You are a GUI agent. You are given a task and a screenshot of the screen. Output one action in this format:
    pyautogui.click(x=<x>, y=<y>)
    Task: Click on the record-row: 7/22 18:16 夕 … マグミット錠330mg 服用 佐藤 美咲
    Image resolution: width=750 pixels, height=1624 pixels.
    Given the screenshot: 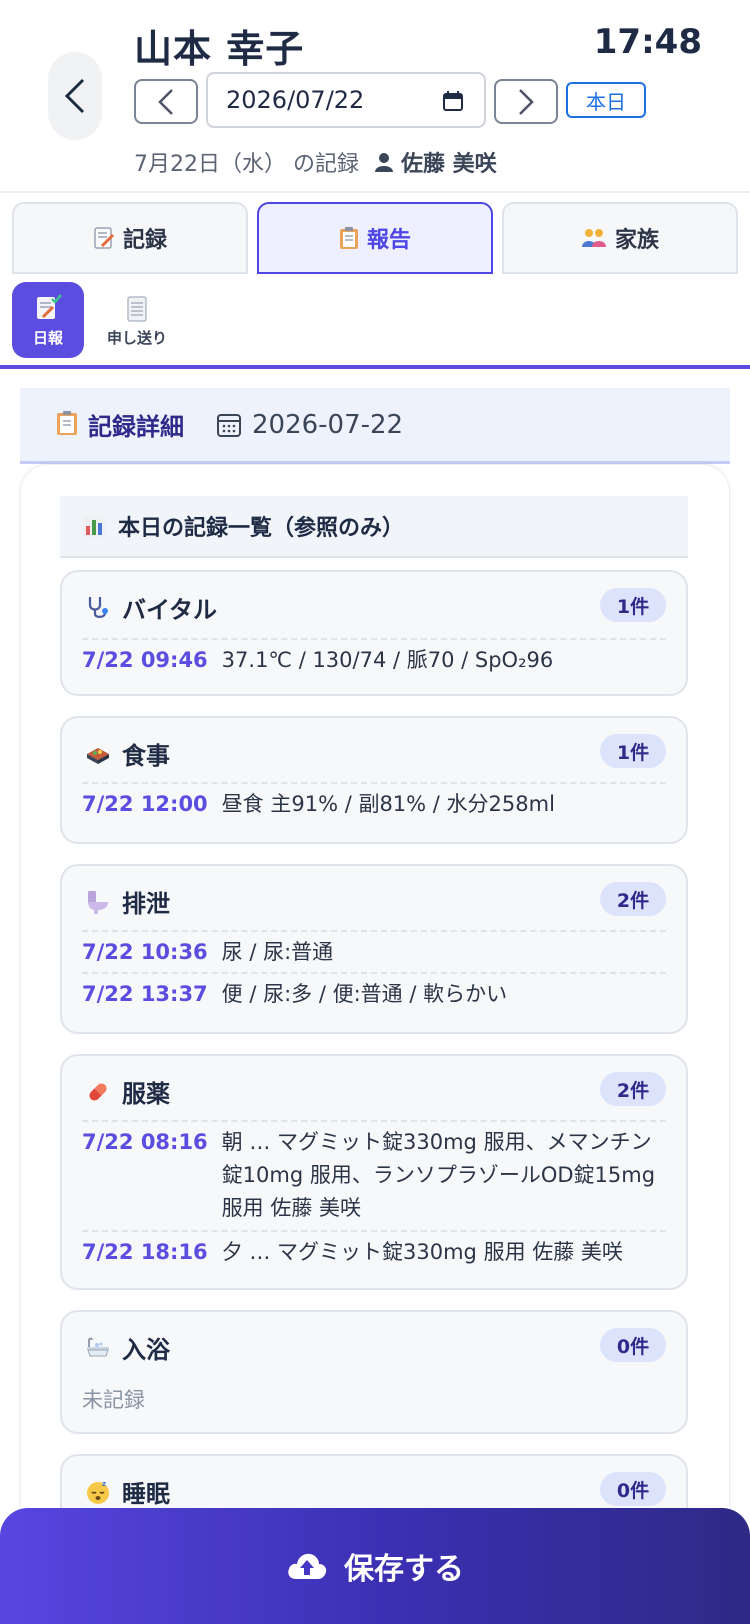 What is the action you would take?
    pyautogui.click(x=374, y=1252)
    